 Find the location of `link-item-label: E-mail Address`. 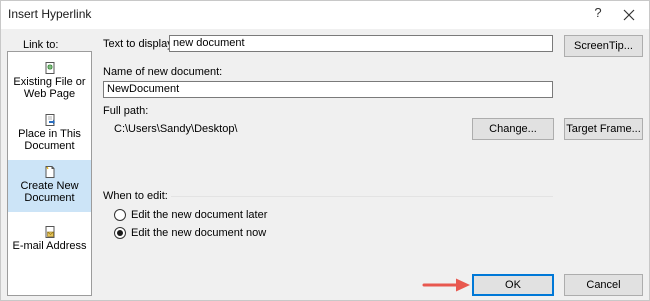

link-item-label: E-mail Address is located at coordinates (49, 246).